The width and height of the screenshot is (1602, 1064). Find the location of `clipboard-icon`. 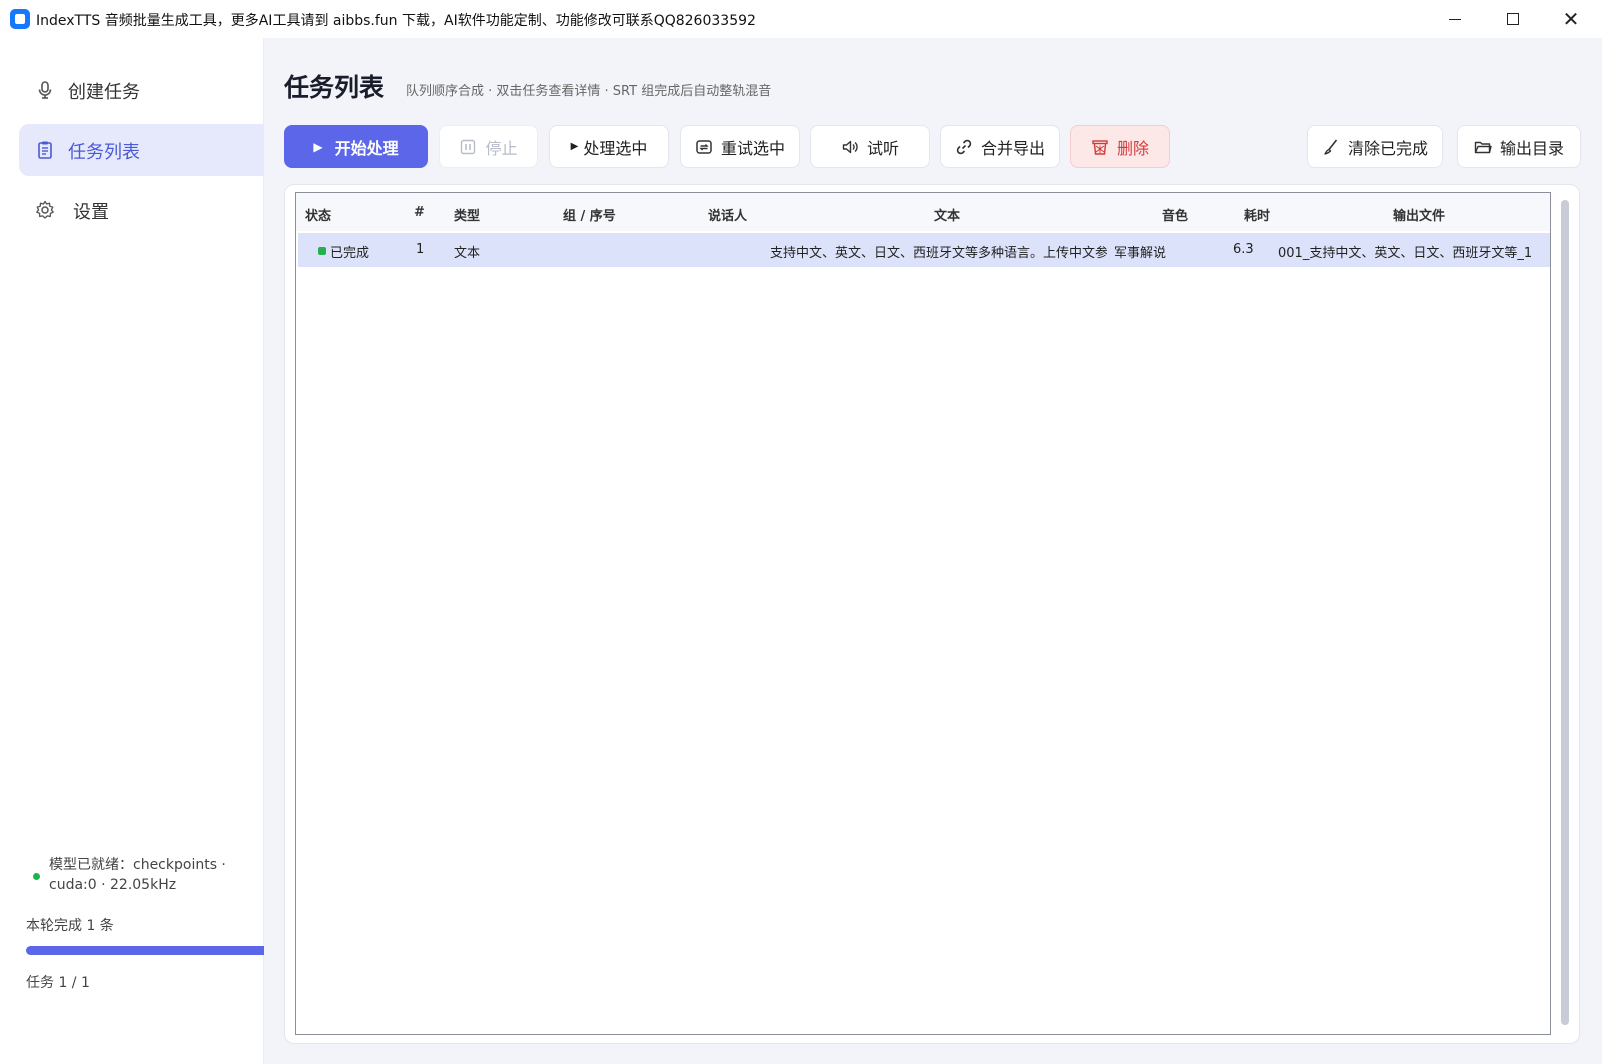

clipboard-icon is located at coordinates (45, 150).